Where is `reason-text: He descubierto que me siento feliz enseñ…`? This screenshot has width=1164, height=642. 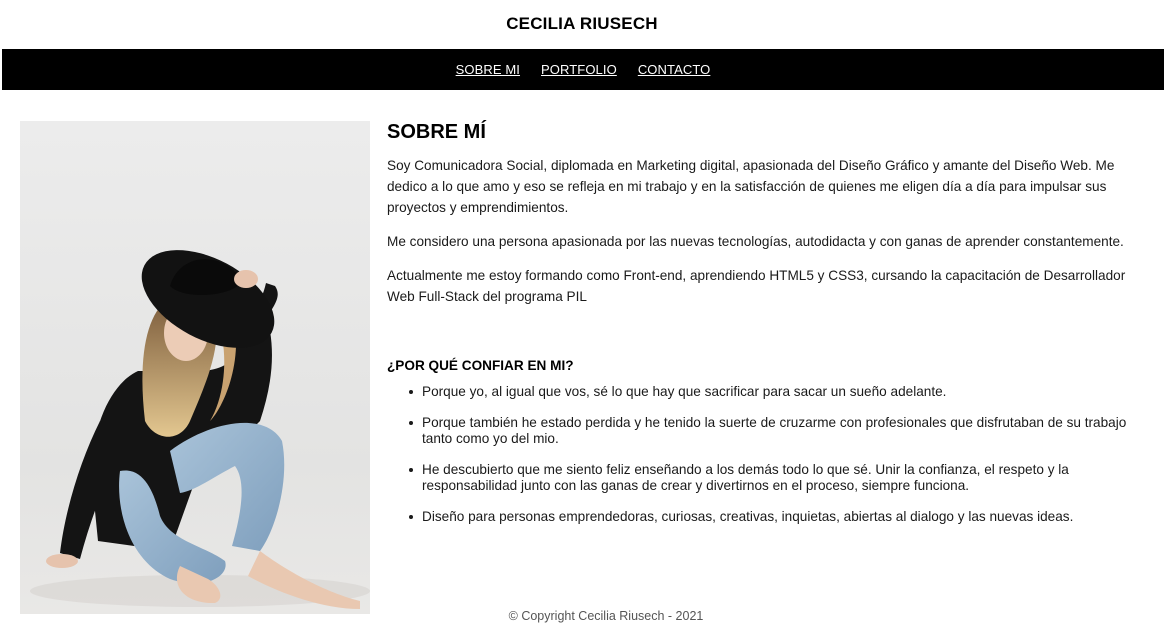
reason-text: He descubierto que me siento feliz enseñ… is located at coordinates (745, 477).